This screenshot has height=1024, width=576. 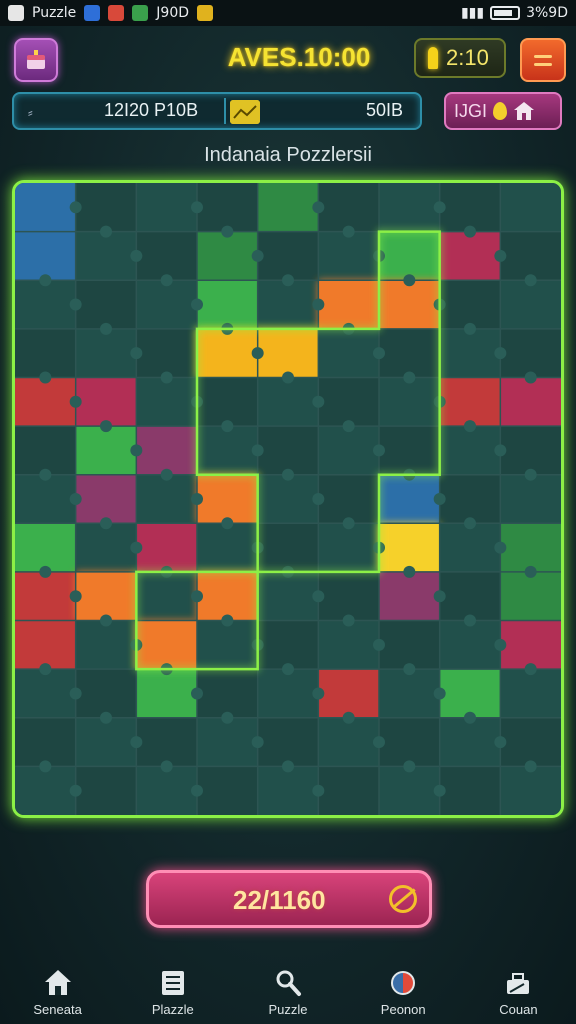 I want to click on nav-item-tools: Couan, so click(x=518, y=990).